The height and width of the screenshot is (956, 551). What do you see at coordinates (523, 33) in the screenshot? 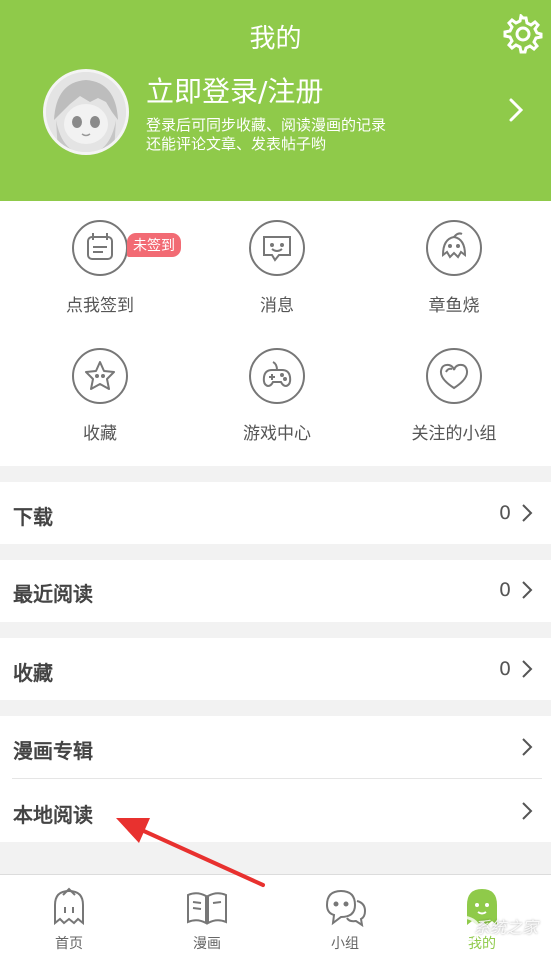
I see `gear-icon` at bounding box center [523, 33].